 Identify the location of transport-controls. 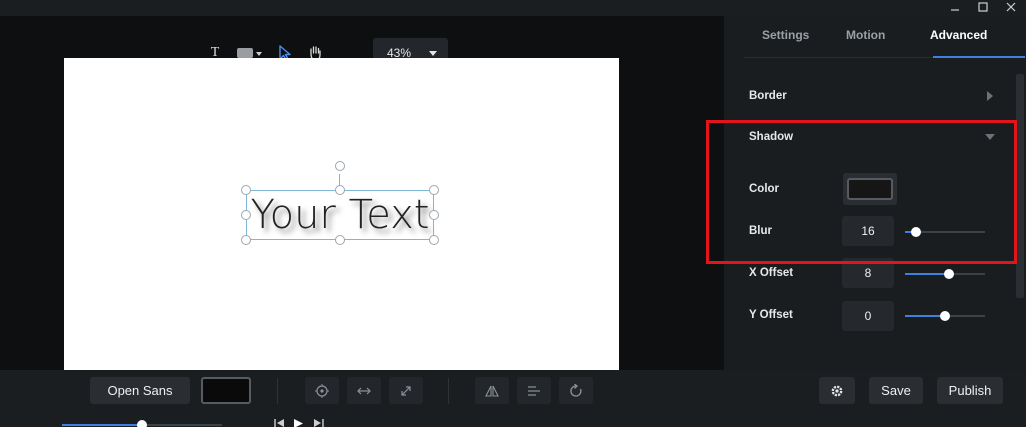
(299, 422).